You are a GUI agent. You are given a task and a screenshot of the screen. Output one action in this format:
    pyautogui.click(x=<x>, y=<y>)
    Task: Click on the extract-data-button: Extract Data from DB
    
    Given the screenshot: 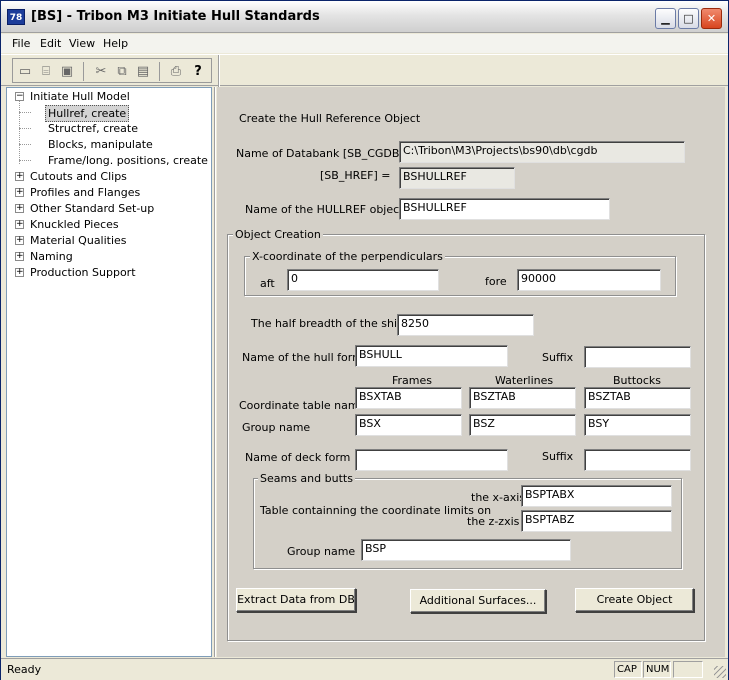 What is the action you would take?
    pyautogui.click(x=296, y=600)
    